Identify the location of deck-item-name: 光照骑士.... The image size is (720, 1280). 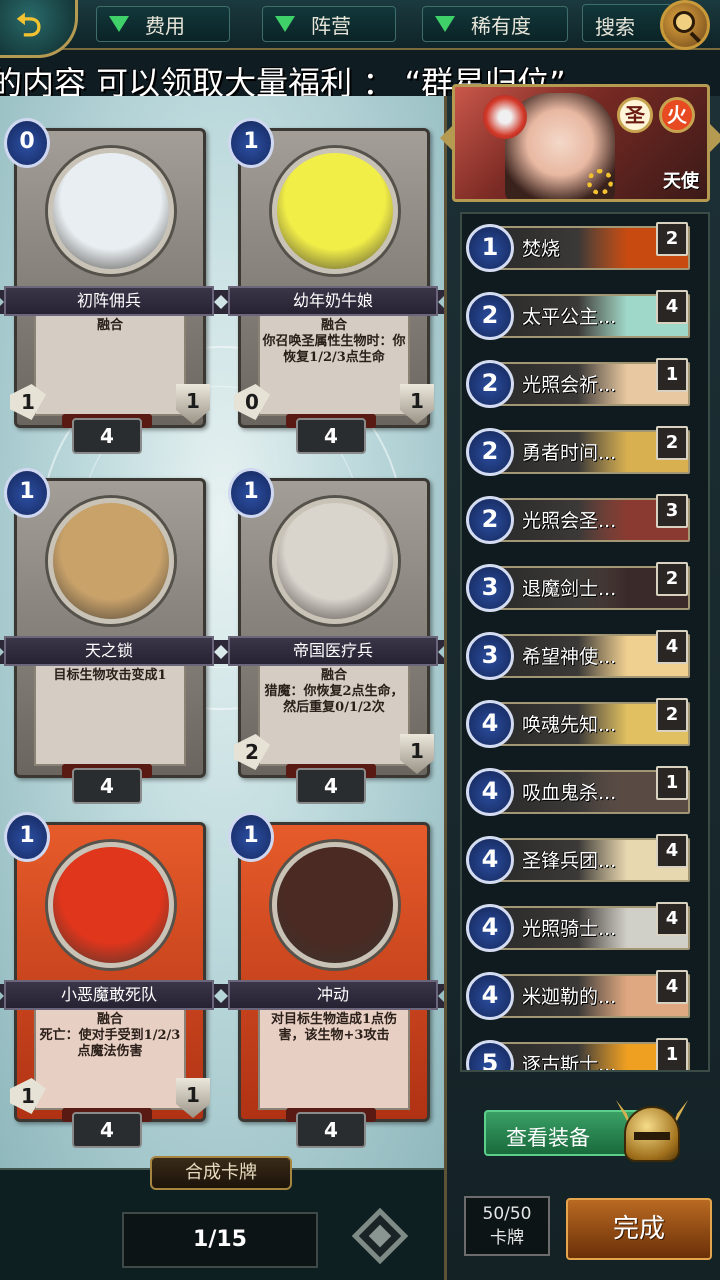
(569, 929).